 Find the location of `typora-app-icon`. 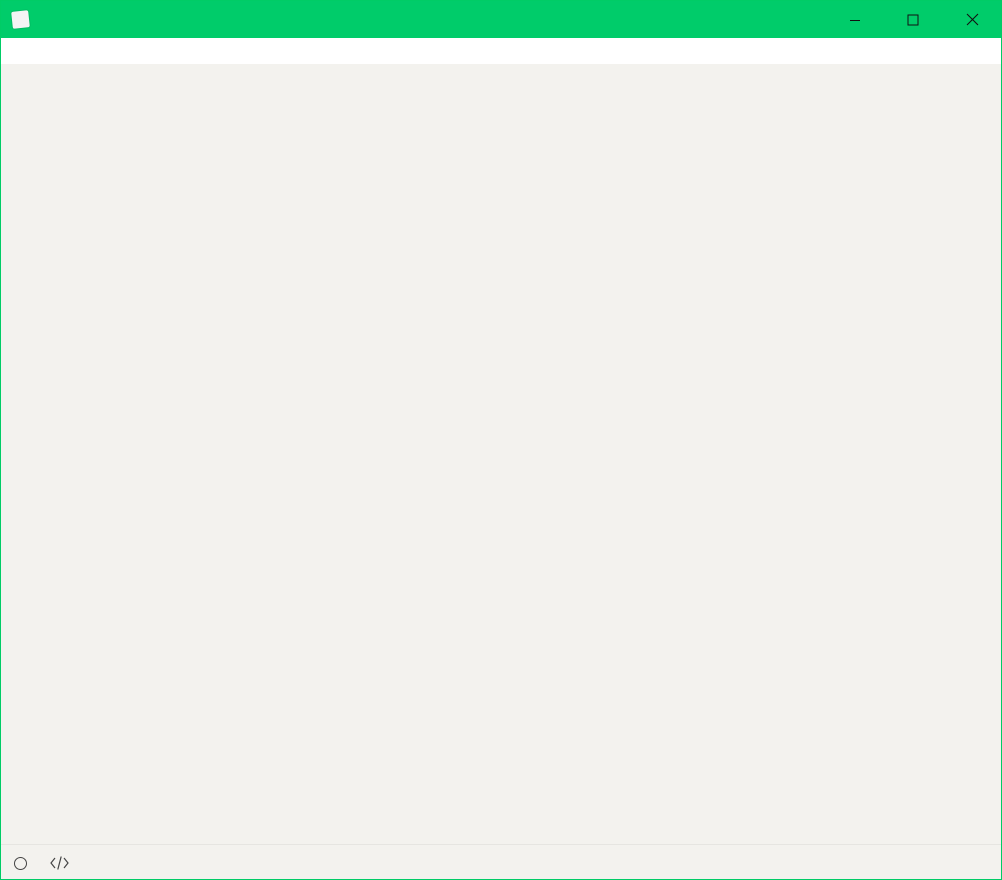

typora-app-icon is located at coordinates (20, 19).